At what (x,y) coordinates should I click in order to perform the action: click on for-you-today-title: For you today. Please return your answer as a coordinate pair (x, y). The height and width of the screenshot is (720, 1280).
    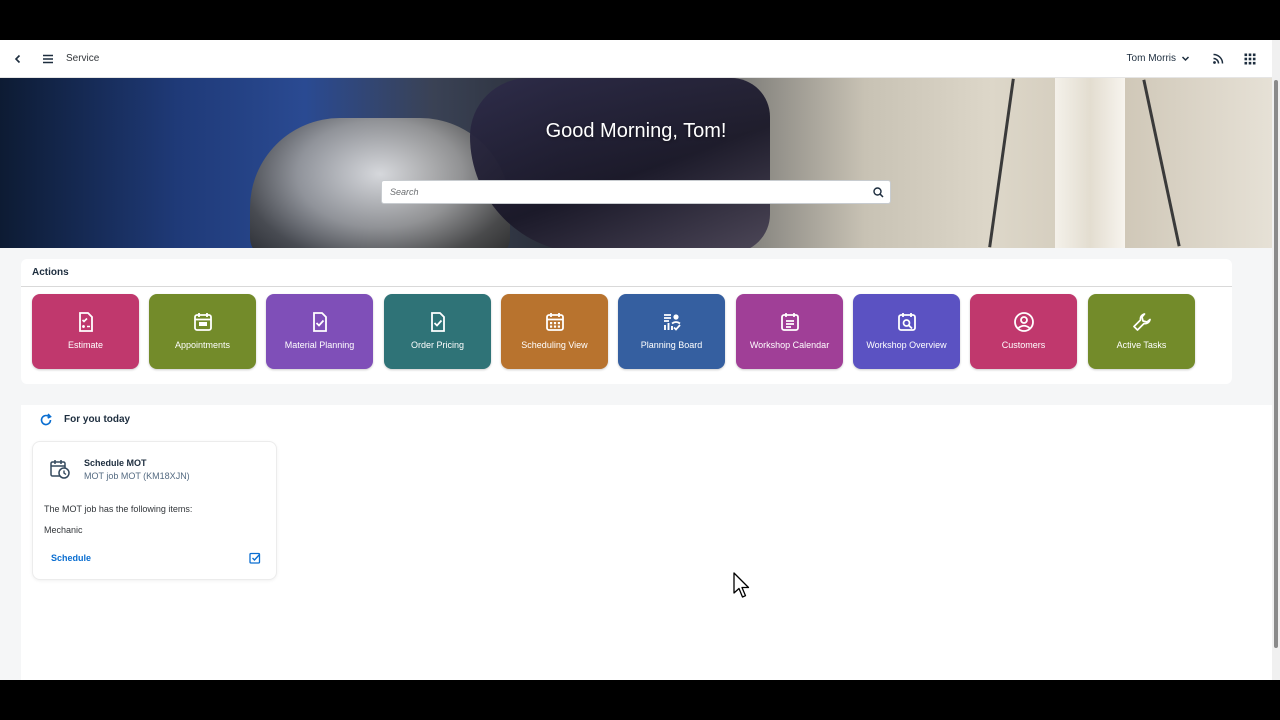
    Looking at the image, I should click on (97, 419).